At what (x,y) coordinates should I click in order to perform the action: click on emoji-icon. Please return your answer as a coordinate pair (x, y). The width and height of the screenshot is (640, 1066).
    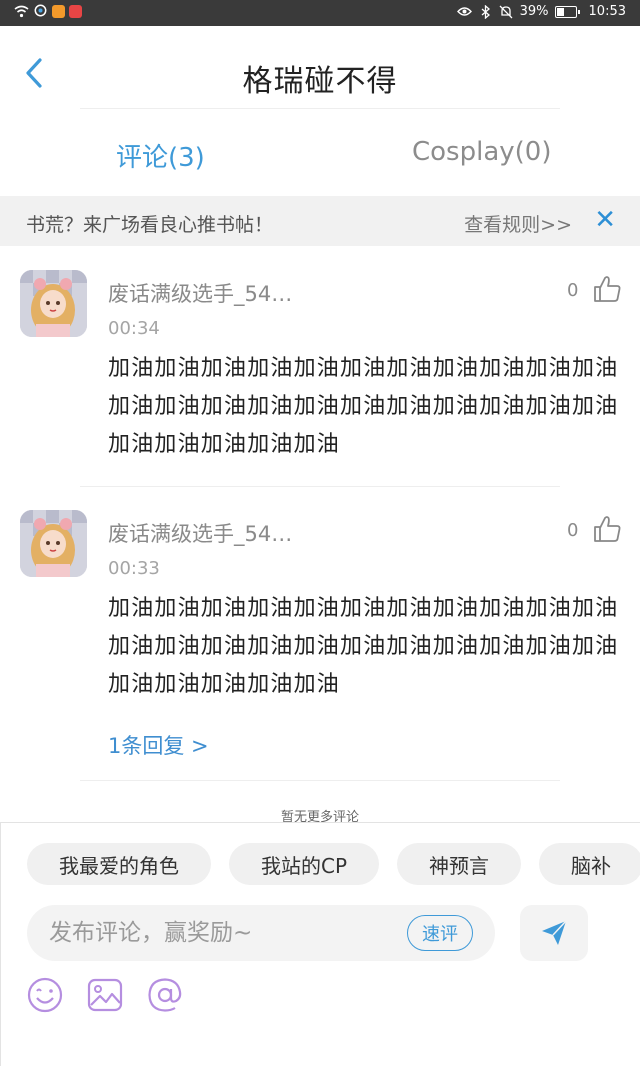
    Looking at the image, I should click on (45, 995).